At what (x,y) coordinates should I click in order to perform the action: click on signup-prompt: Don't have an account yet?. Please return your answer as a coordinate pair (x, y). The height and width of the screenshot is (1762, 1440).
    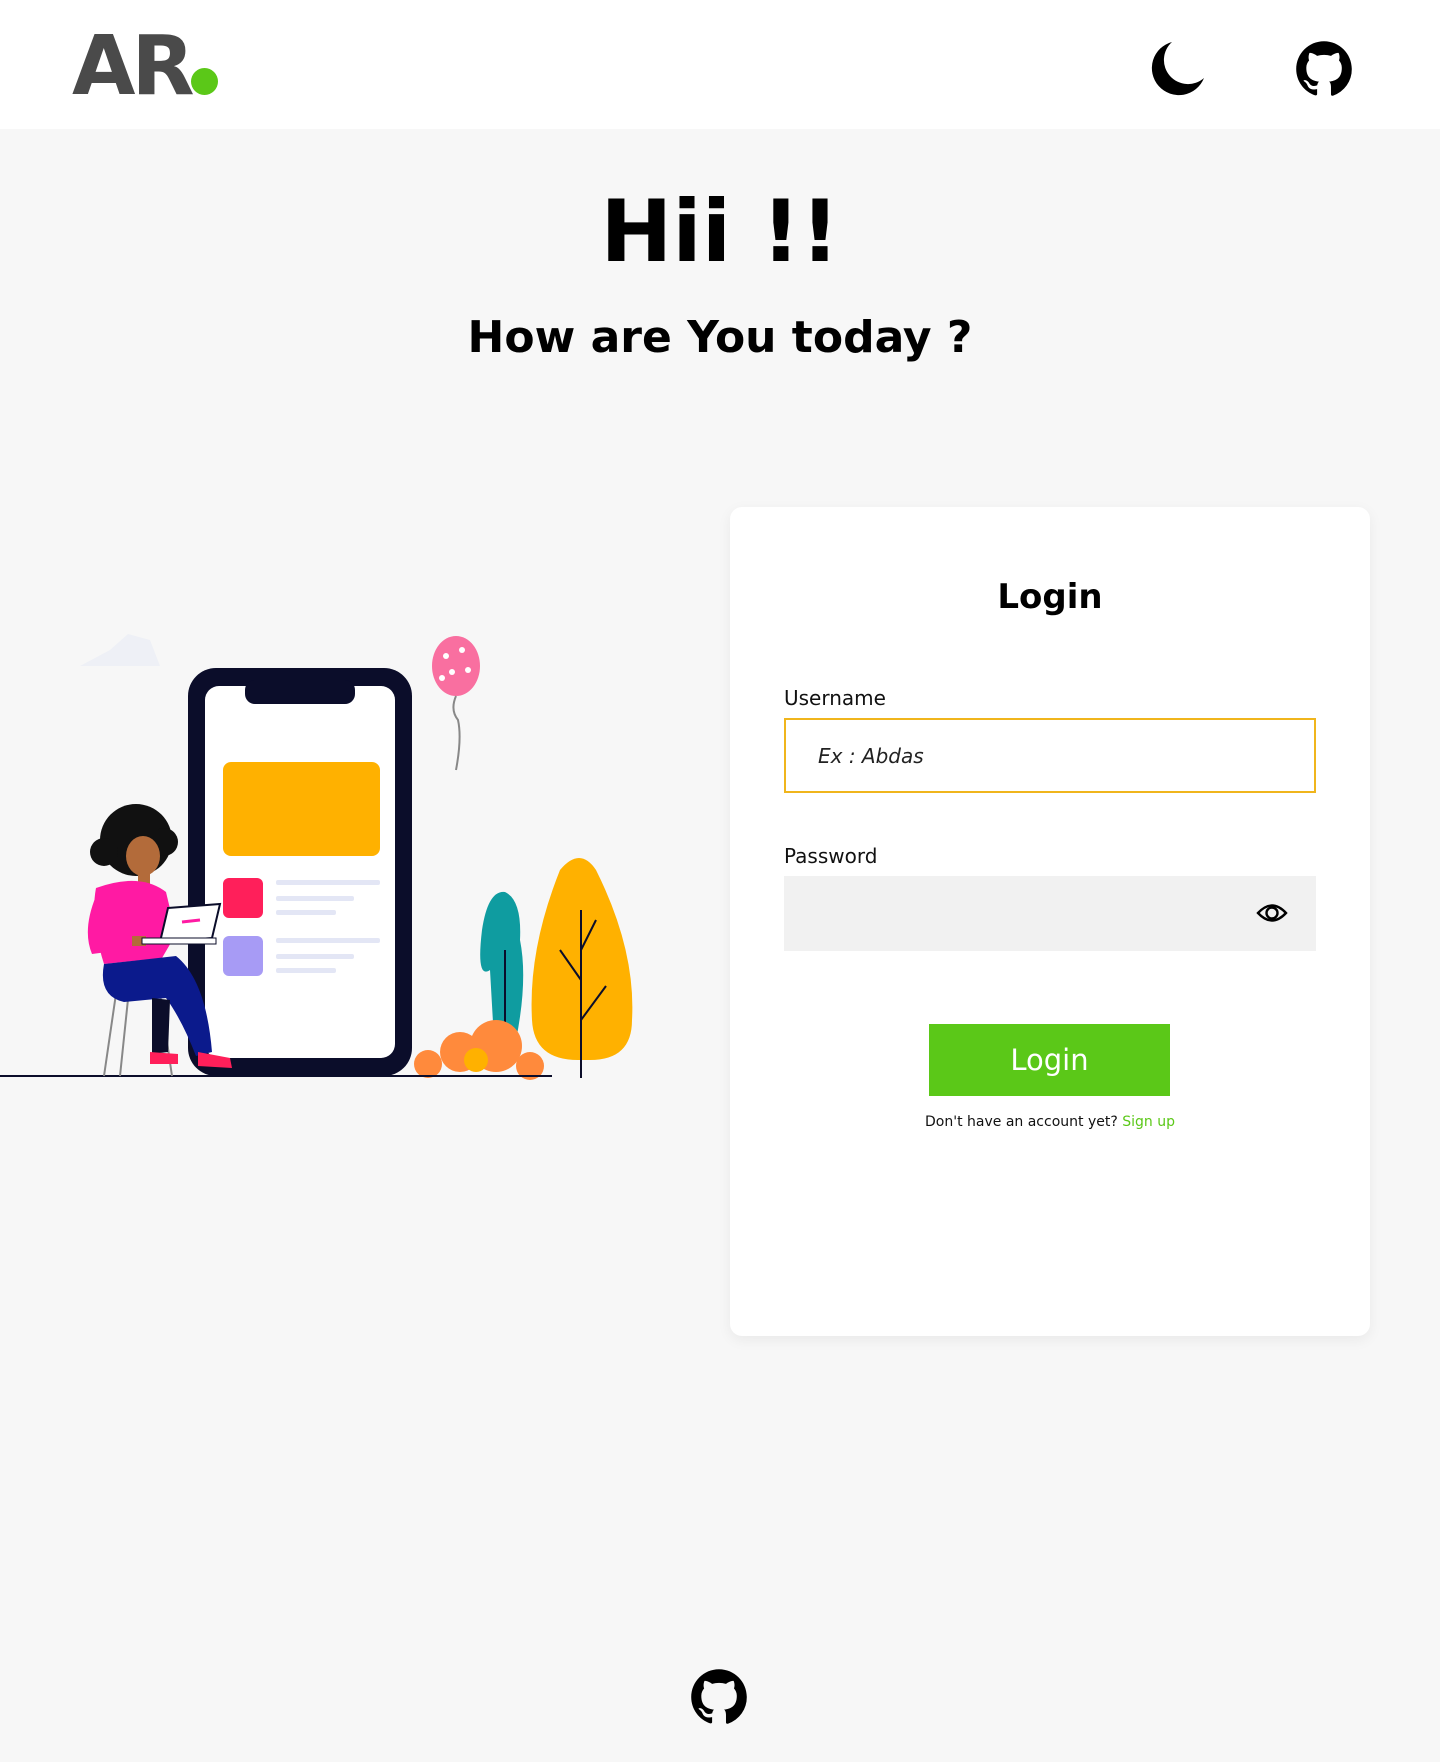
    Looking at the image, I should click on (1021, 1122).